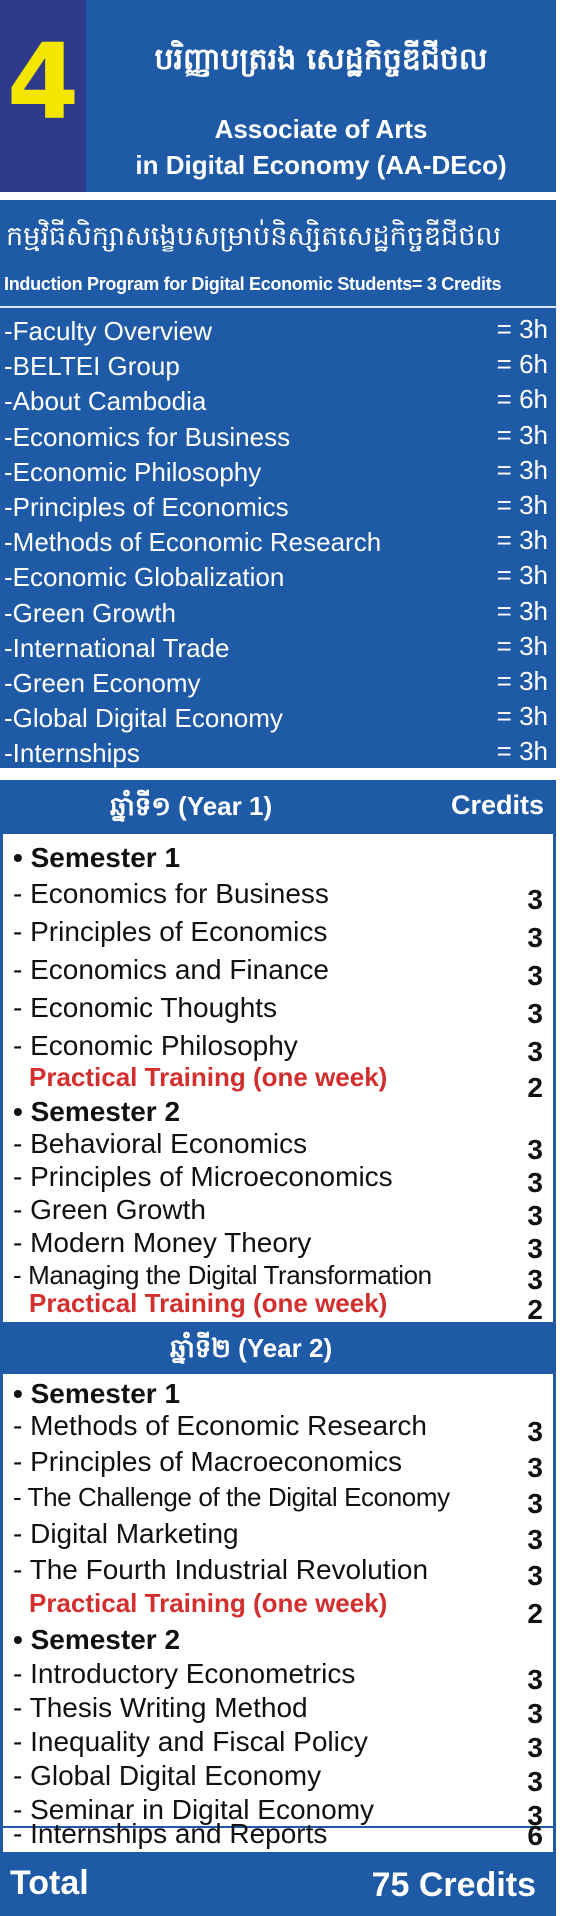 The image size is (563, 1916). I want to click on course-name: - The Challenge of the Digital Economy, so click(231, 1497).